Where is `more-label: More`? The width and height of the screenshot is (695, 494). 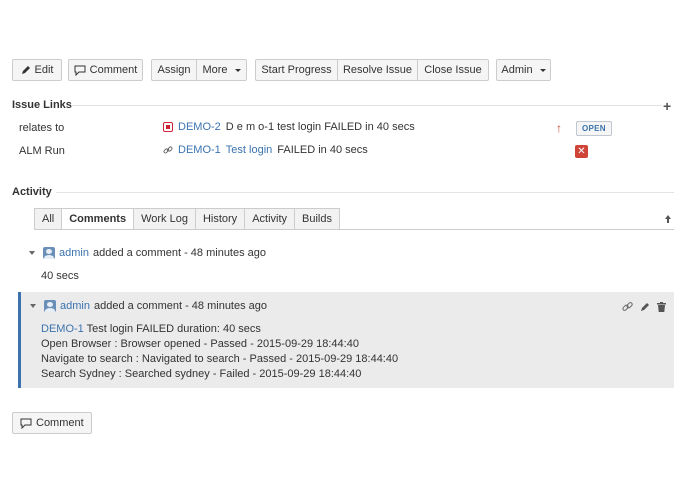
more-label: More is located at coordinates (215, 70).